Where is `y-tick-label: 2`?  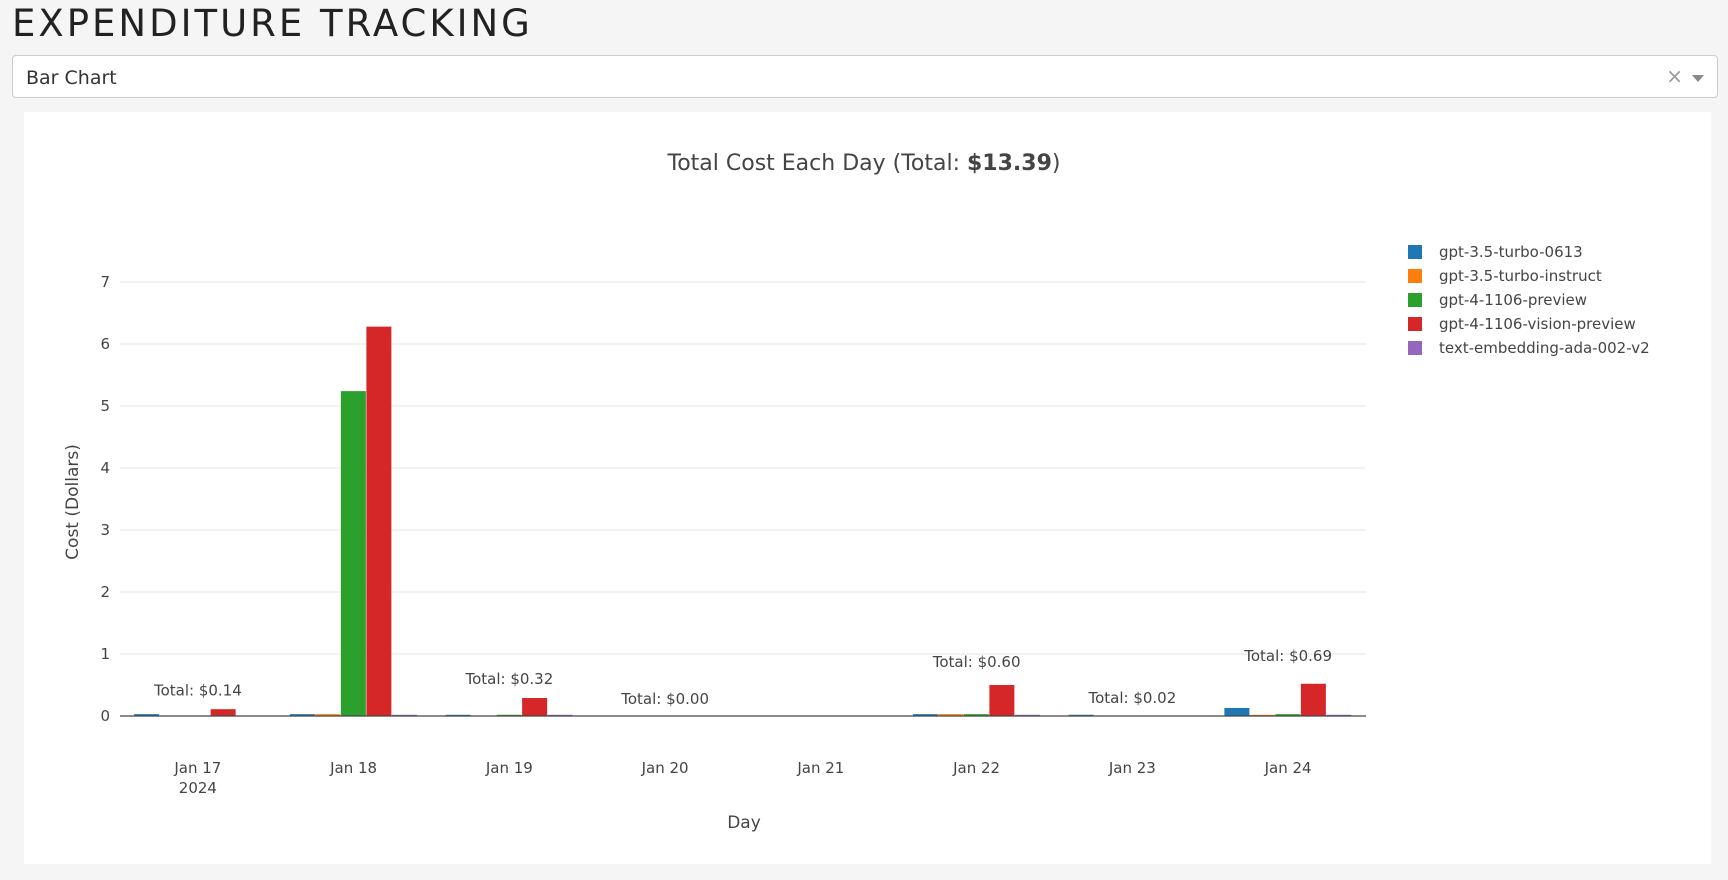
y-tick-label: 2 is located at coordinates (105, 592).